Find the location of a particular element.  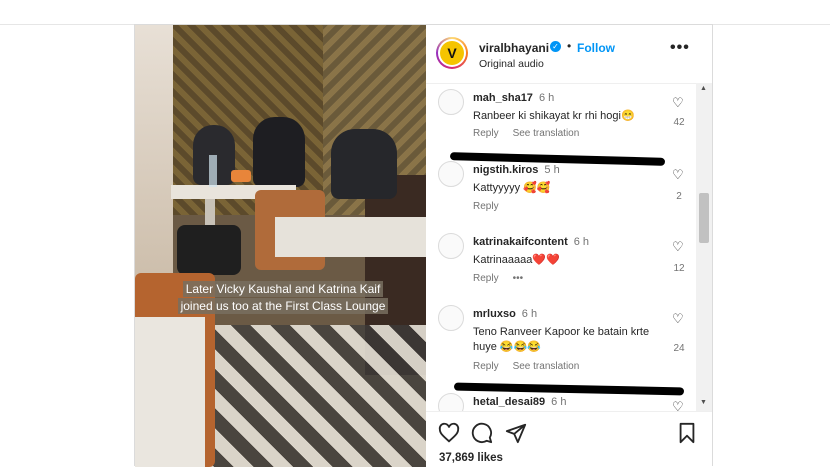

comment-actions: Reply is located at coordinates (486, 206).